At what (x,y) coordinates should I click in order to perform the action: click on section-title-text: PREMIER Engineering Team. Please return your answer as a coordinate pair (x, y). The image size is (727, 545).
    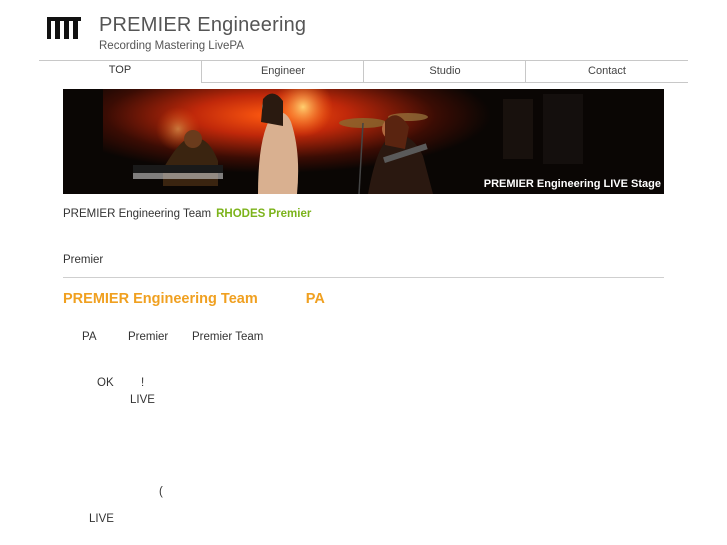
    Looking at the image, I should click on (160, 299).